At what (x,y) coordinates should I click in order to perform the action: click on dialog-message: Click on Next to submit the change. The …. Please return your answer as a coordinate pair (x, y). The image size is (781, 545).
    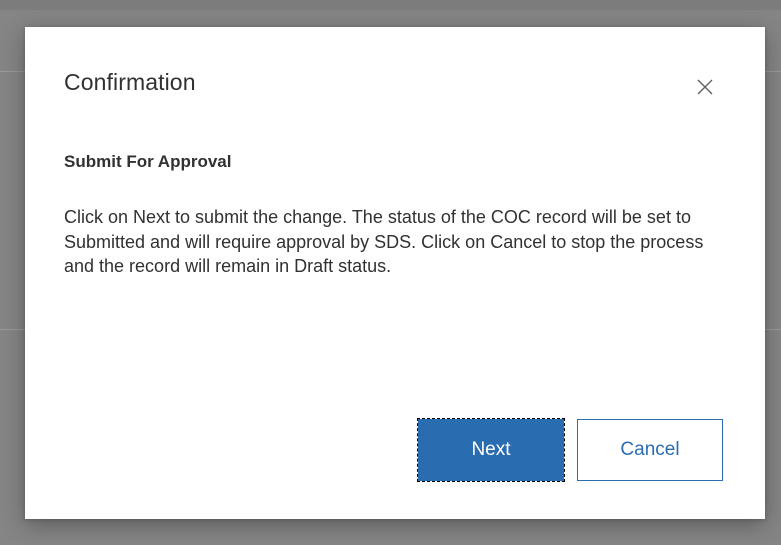
    Looking at the image, I should click on (384, 241).